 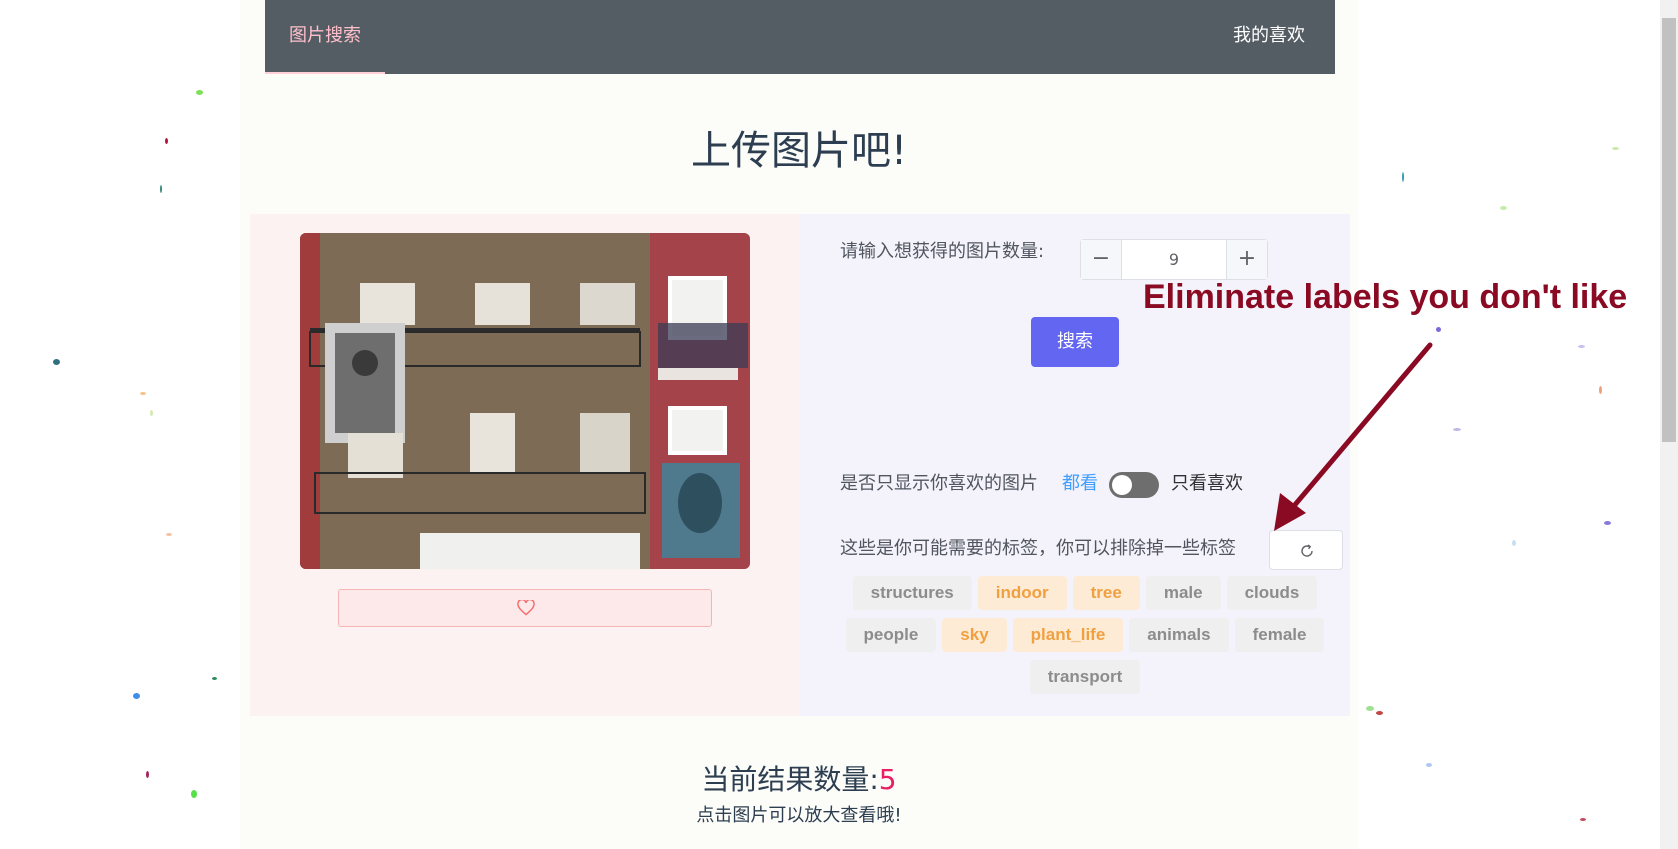 I want to click on annotation-text: Eliminate labels you don't like, so click(x=1385, y=297).